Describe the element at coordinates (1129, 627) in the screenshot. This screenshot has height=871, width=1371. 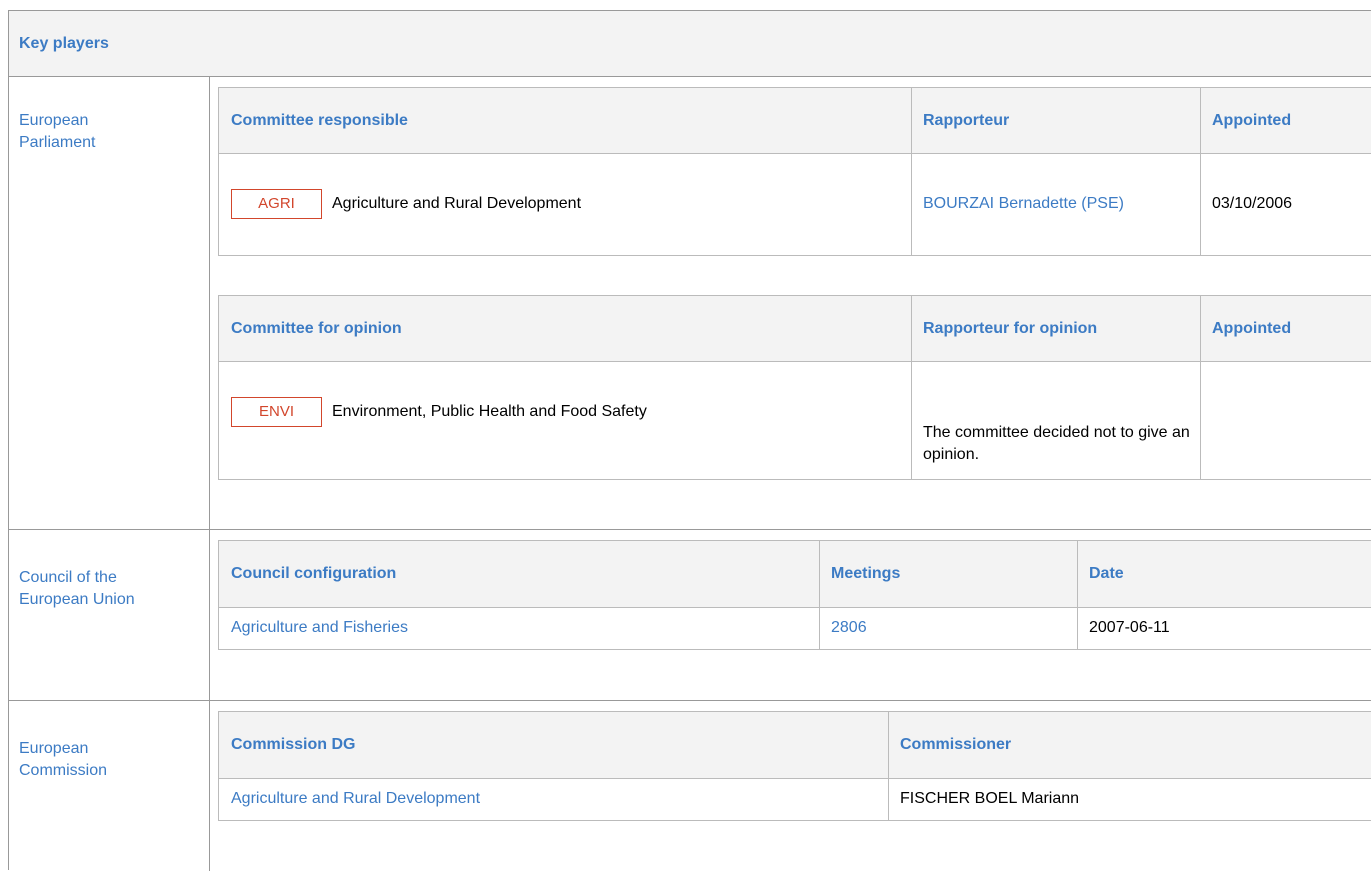
I see `council-date: 2007-06-11` at that location.